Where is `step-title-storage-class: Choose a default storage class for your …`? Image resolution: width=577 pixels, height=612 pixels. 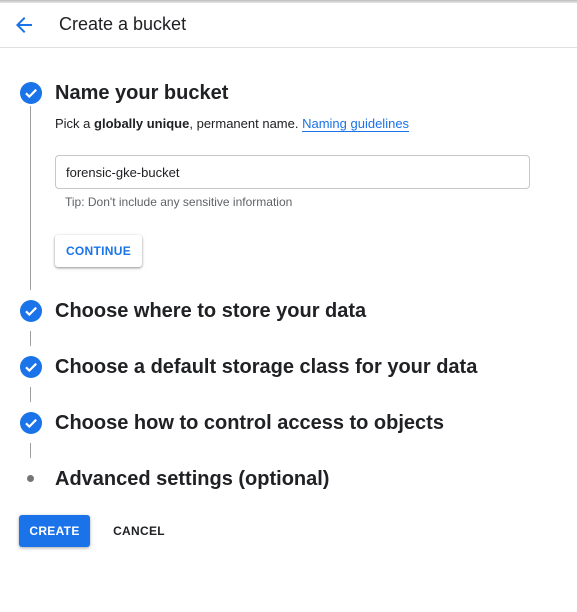 step-title-storage-class: Choose a default storage class for your … is located at coordinates (266, 367).